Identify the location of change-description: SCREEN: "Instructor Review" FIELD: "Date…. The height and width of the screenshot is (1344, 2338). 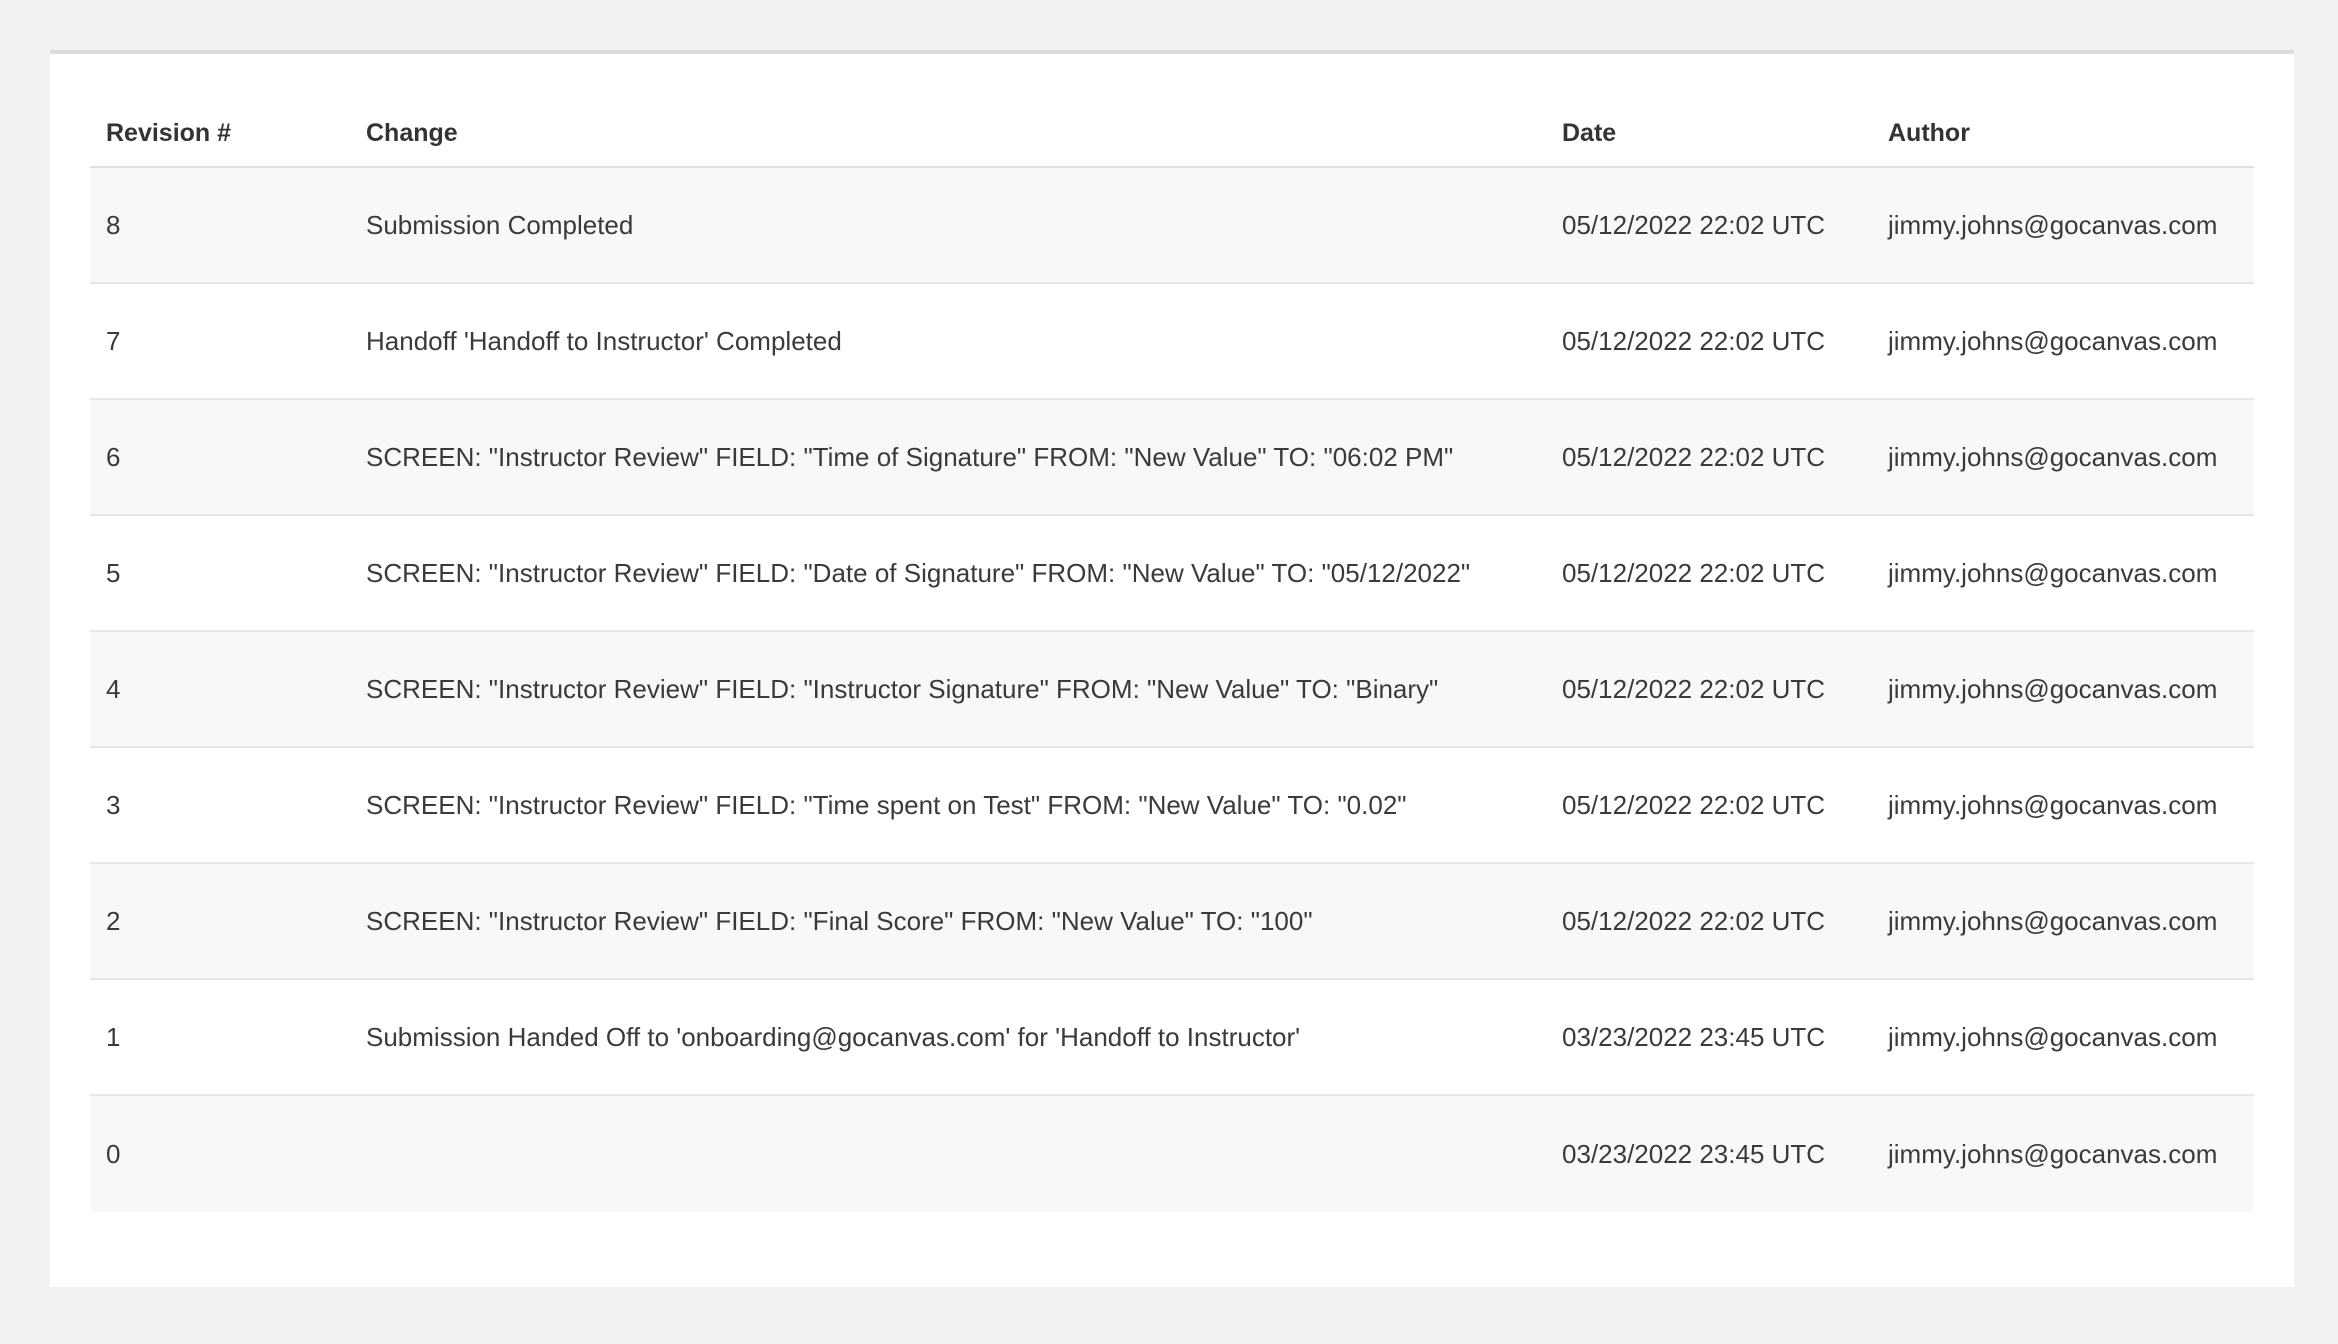
(918, 572).